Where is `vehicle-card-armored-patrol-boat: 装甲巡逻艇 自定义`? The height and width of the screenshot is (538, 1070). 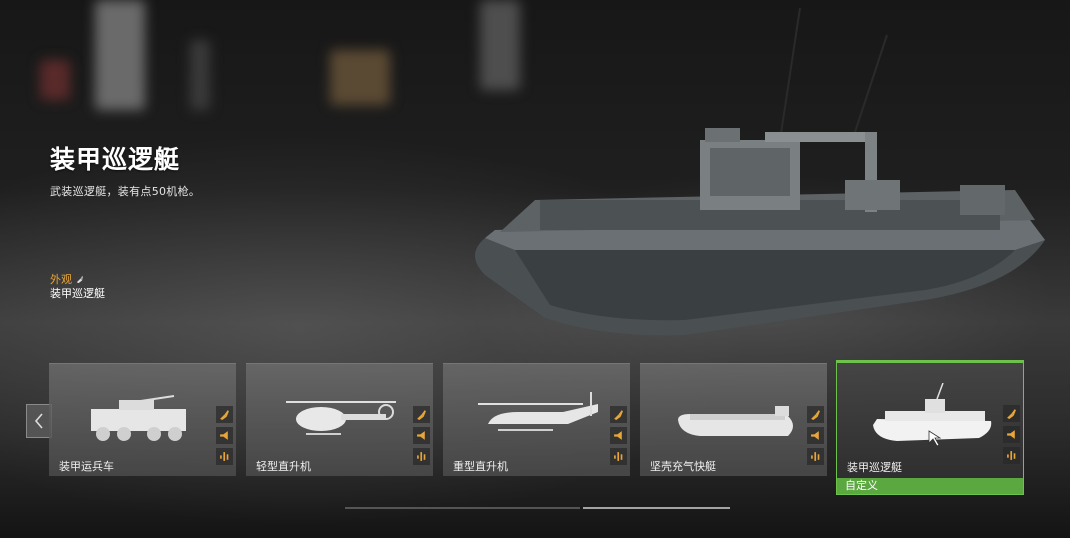 vehicle-card-armored-patrol-boat: 装甲巡逻艇 自定义 is located at coordinates (930, 427).